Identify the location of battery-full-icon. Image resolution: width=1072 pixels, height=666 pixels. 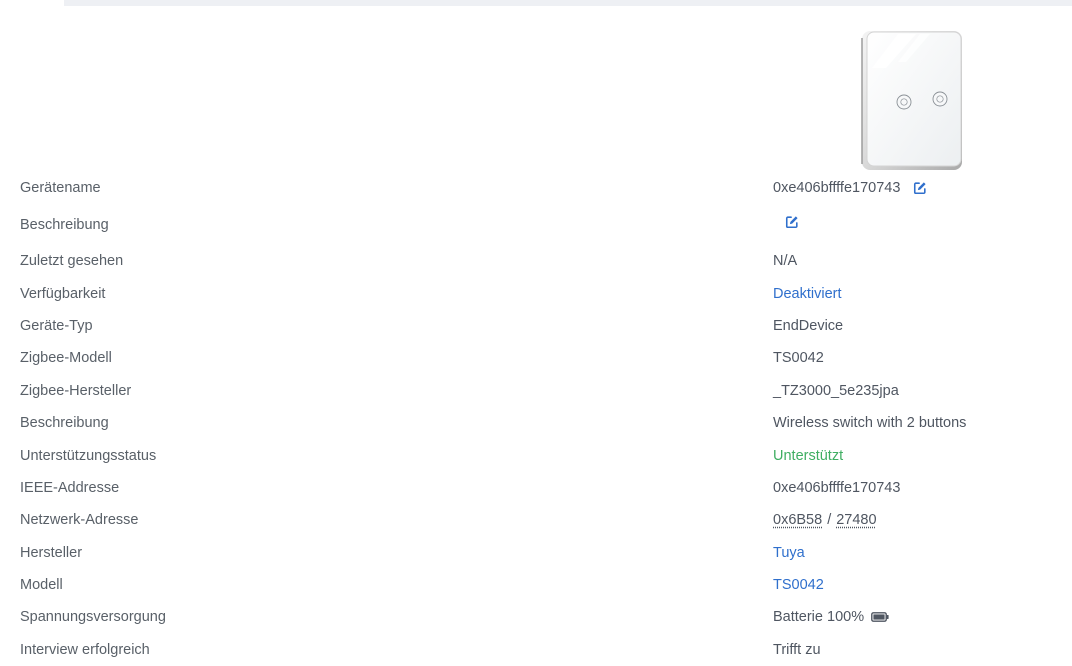
(880, 617).